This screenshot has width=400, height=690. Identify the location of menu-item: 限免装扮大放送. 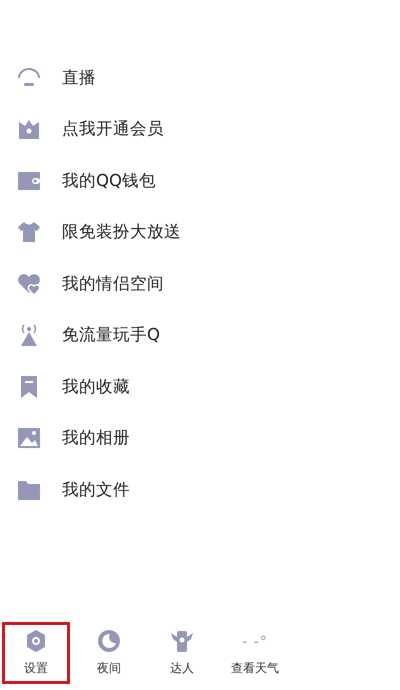
(200, 232).